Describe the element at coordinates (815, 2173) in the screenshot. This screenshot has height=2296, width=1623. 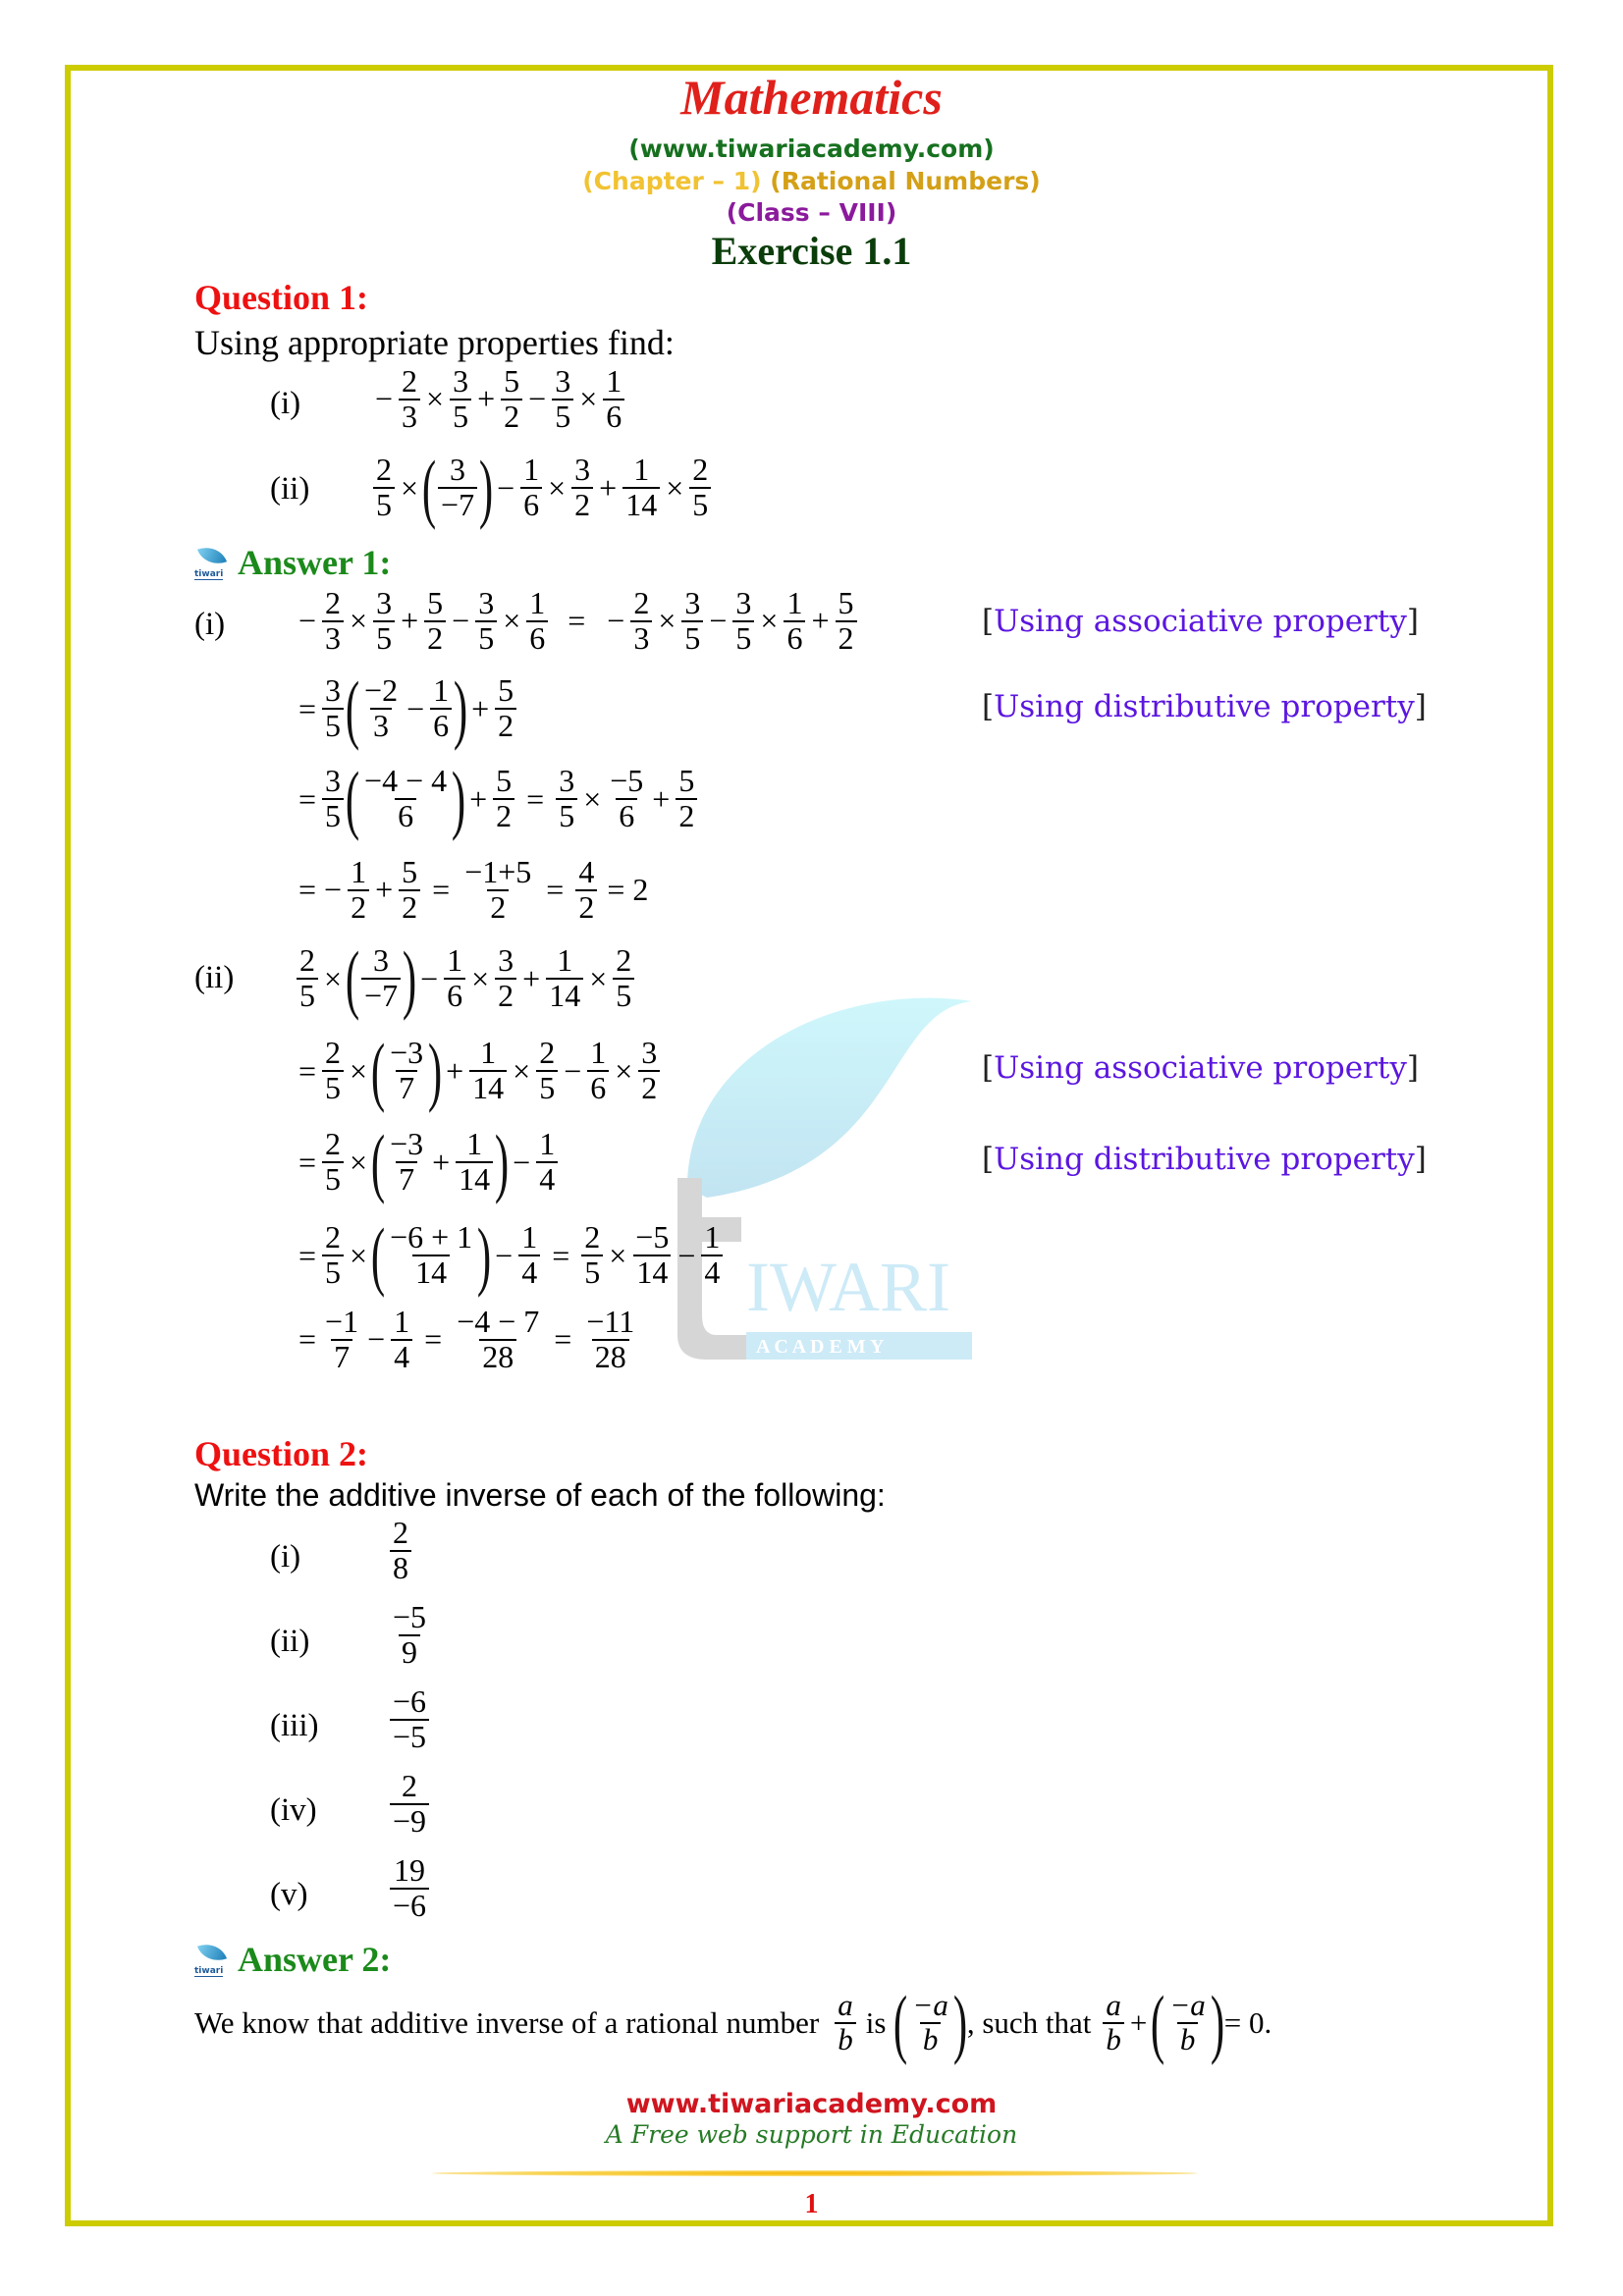
I see `footer-divider` at that location.